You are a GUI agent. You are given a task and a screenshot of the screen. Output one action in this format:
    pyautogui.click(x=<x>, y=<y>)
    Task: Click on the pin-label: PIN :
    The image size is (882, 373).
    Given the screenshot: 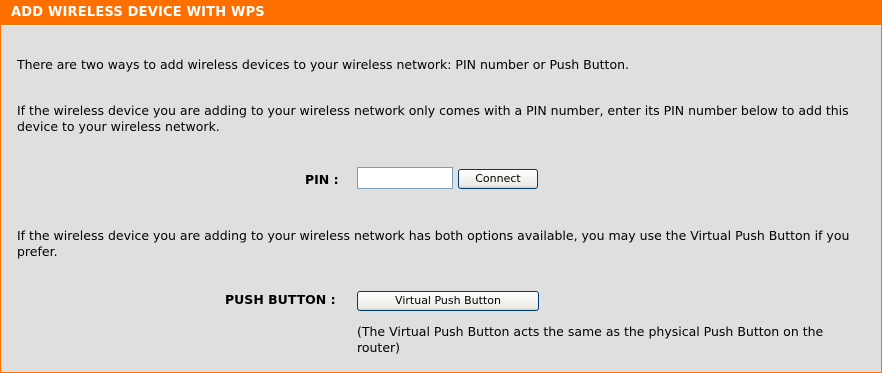 What is the action you would take?
    pyautogui.click(x=322, y=179)
    